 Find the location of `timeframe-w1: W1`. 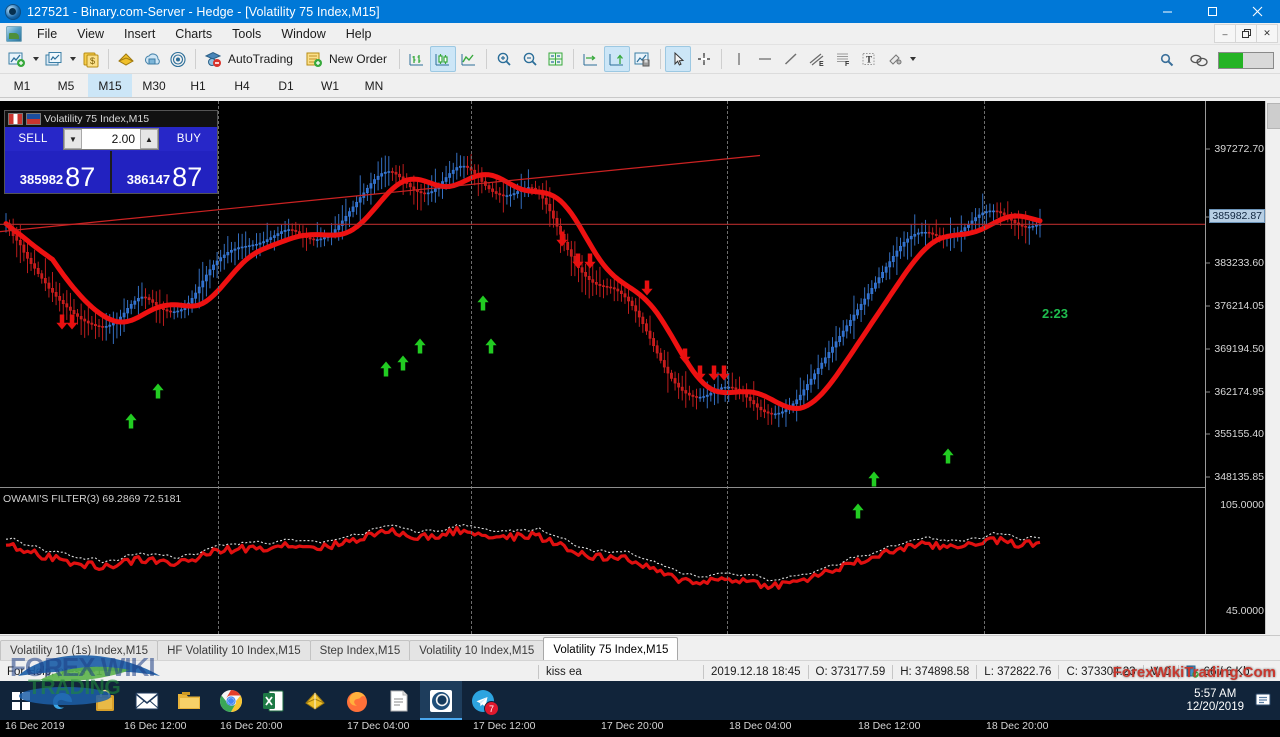

timeframe-w1: W1 is located at coordinates (330, 85).